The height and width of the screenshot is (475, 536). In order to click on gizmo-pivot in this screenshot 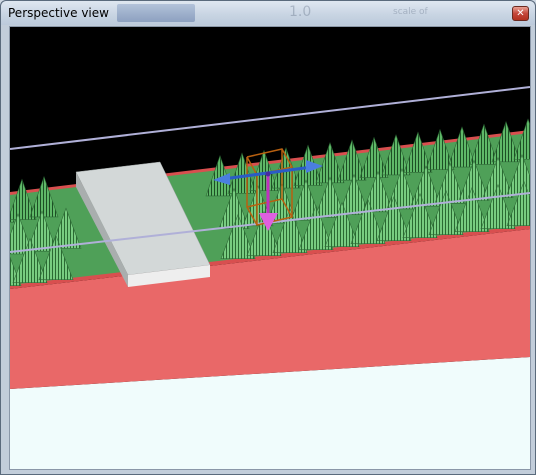, I will do `click(268, 174)`.